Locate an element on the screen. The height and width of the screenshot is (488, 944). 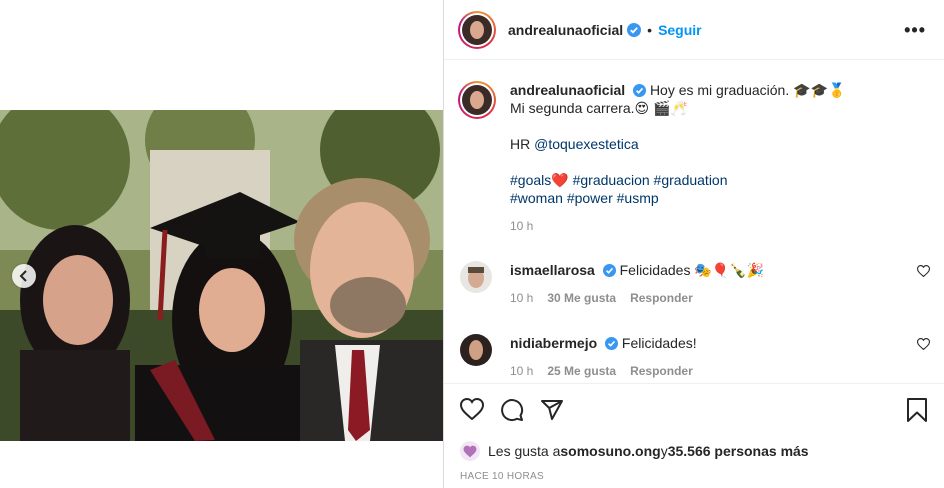
heart-logo-icon is located at coordinates (470, 451).